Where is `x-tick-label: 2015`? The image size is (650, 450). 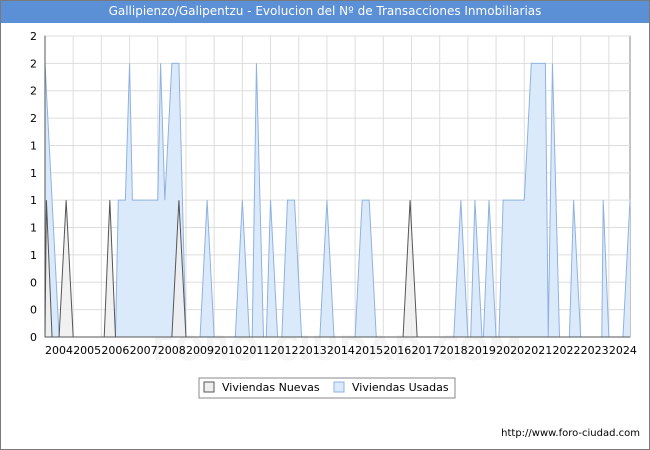 x-tick-label: 2015 is located at coordinates (369, 350).